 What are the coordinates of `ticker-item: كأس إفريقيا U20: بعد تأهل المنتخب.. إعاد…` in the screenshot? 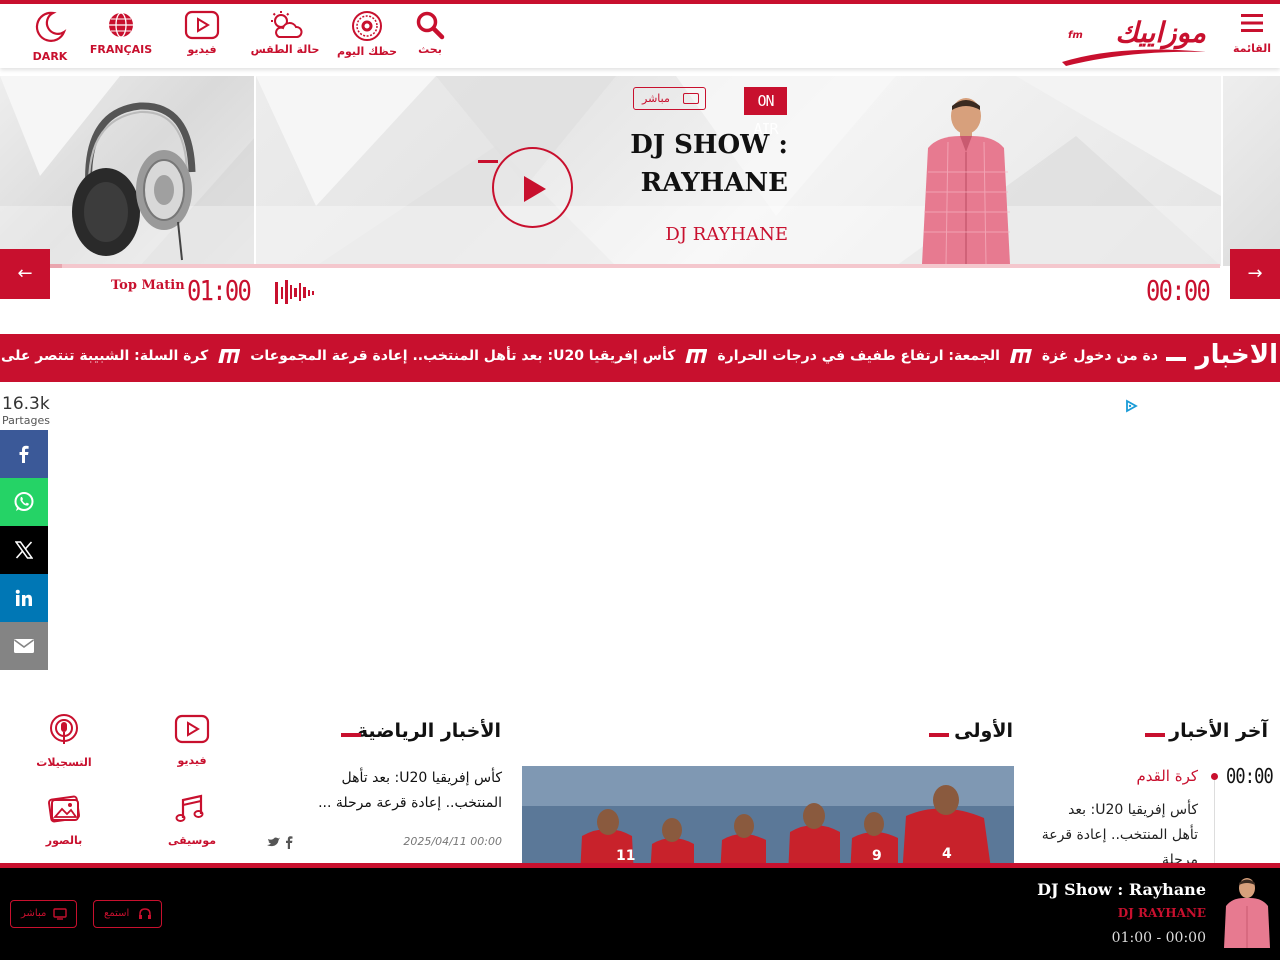 It's located at (462, 356).